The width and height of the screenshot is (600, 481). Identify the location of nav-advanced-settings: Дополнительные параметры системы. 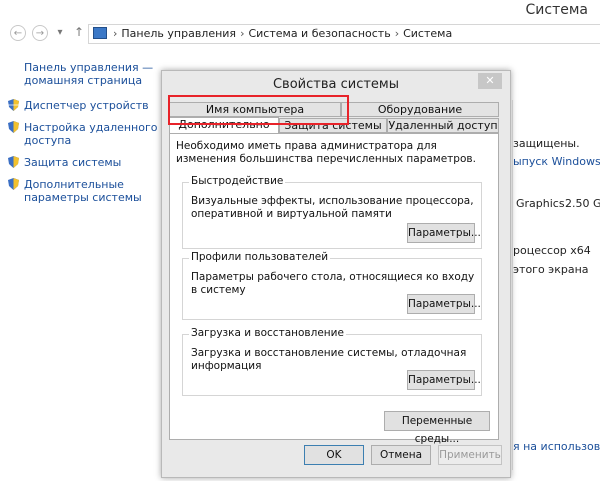
(83, 191).